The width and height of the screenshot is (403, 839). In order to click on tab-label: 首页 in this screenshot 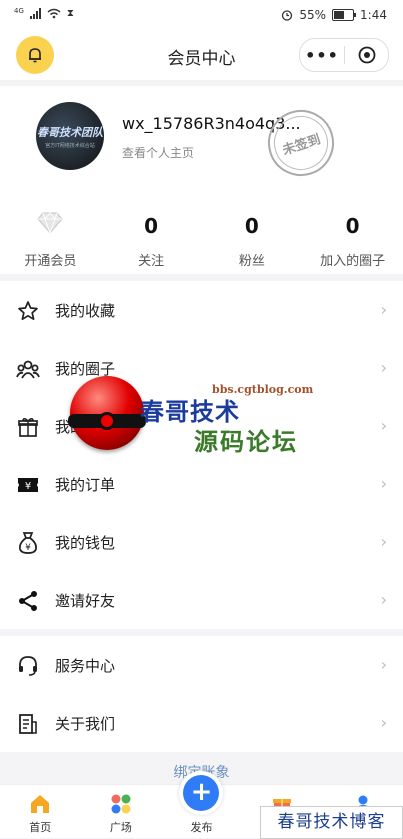, I will do `click(40, 827)`.